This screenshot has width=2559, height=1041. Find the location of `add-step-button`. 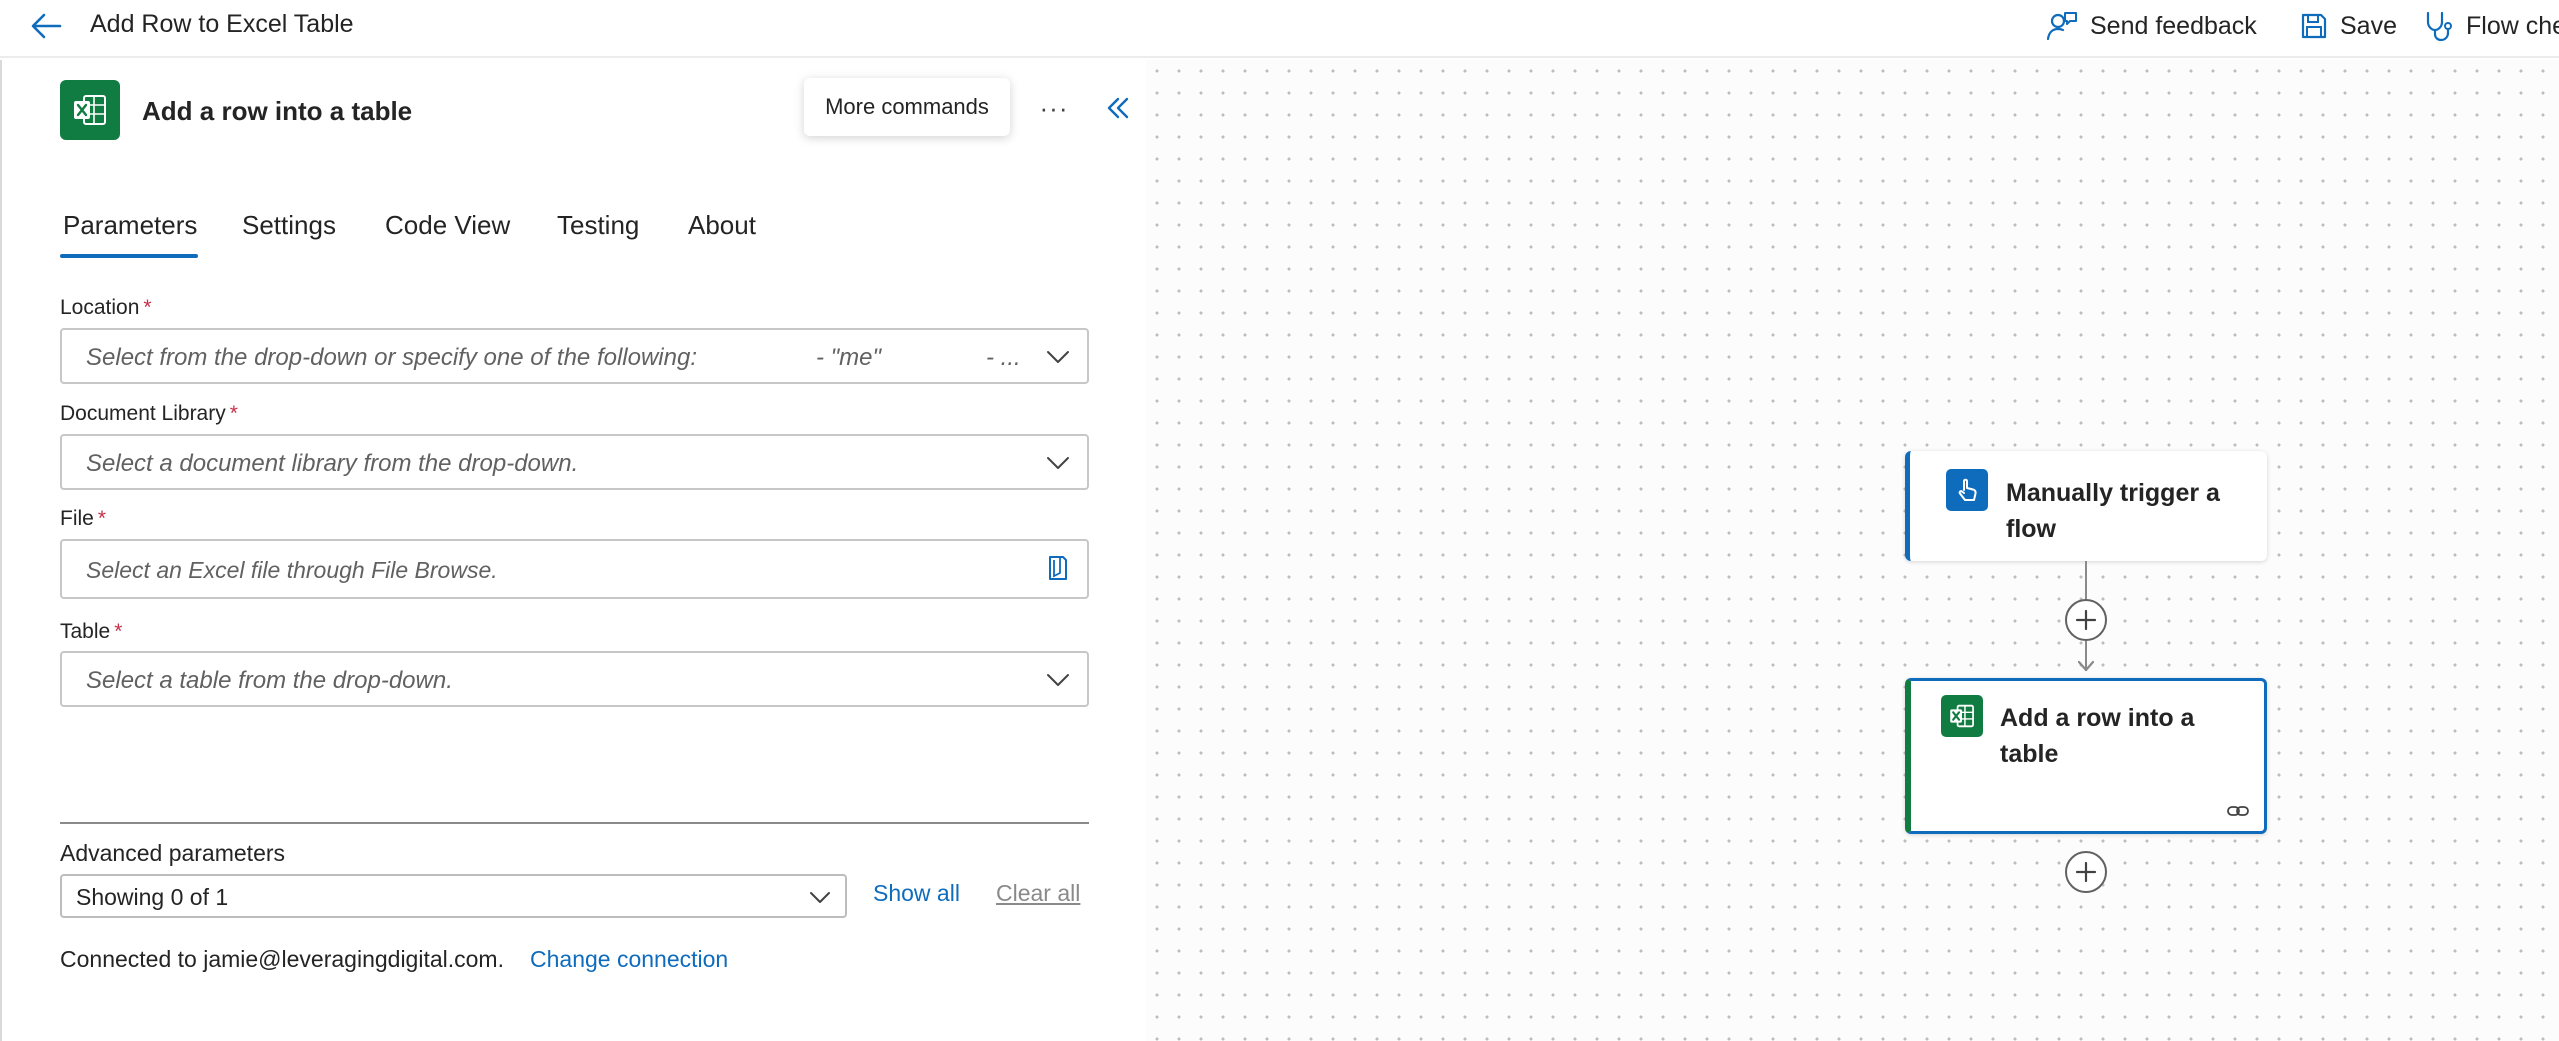

add-step-button is located at coordinates (2086, 872).